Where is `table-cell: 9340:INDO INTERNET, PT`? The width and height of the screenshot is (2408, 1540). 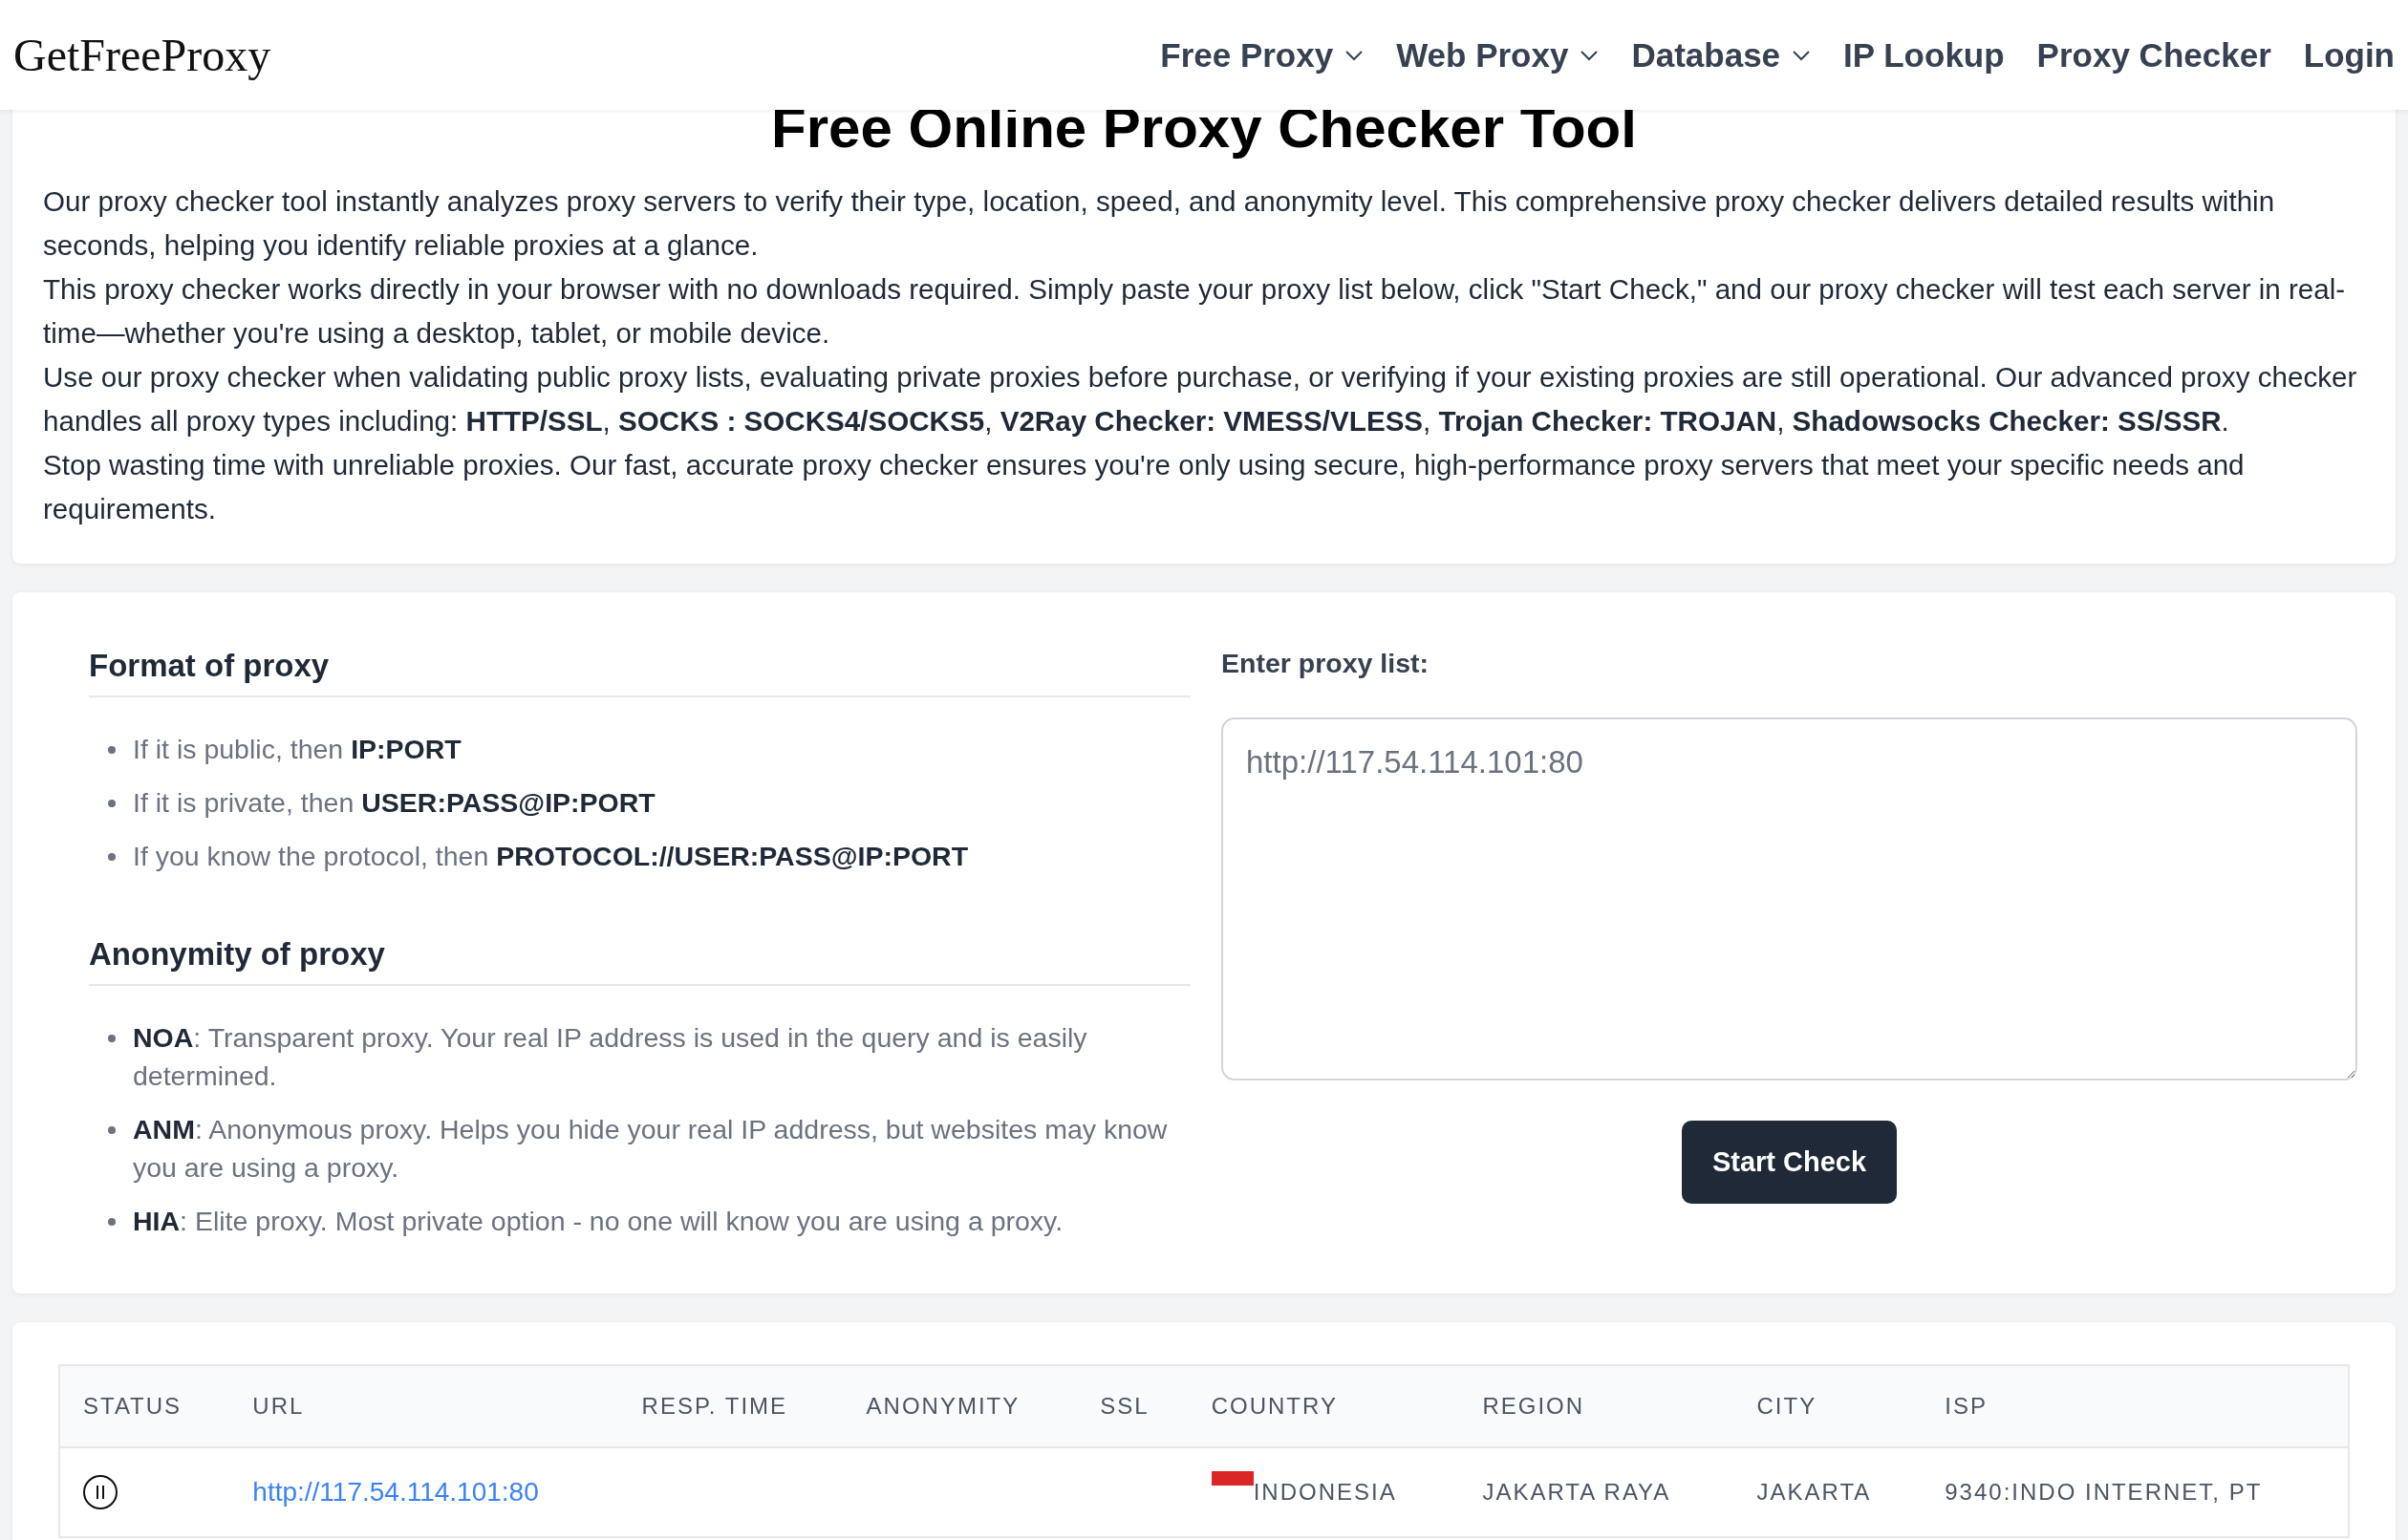
table-cell: 9340:INDO INTERNET, PT is located at coordinates (2136, 1492).